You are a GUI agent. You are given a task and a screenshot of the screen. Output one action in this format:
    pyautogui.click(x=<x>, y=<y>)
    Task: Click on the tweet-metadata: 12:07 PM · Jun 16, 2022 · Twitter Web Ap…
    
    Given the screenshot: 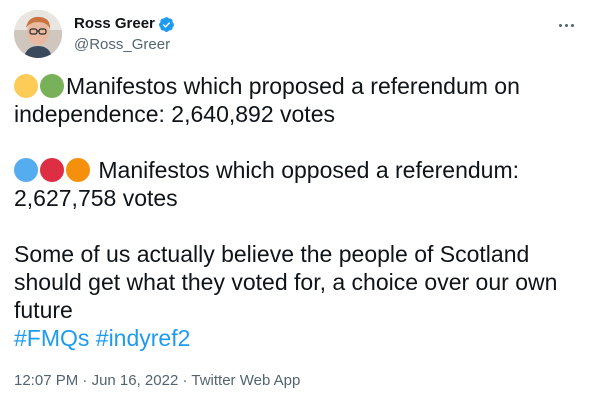 What is the action you would take?
    pyautogui.click(x=157, y=381)
    